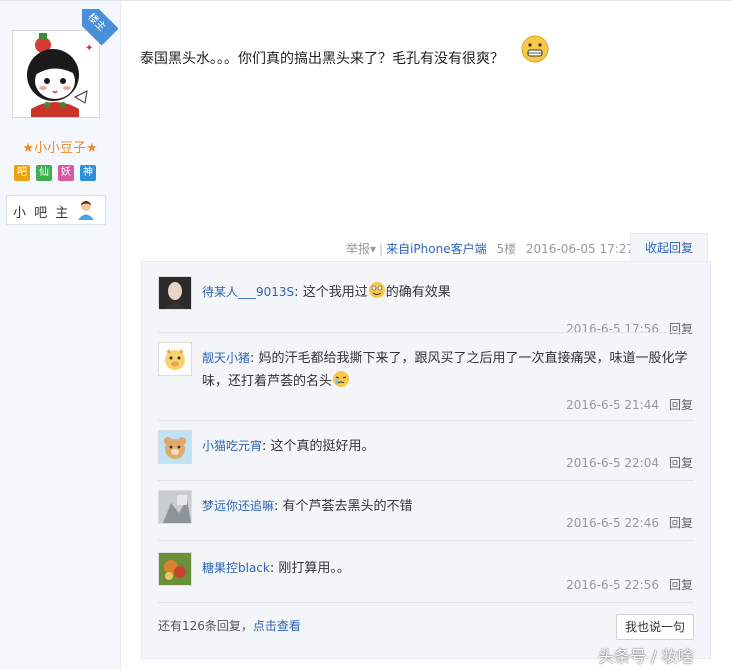 This screenshot has height=670, width=732. I want to click on collapse-replies-button: 收起回复, so click(669, 247).